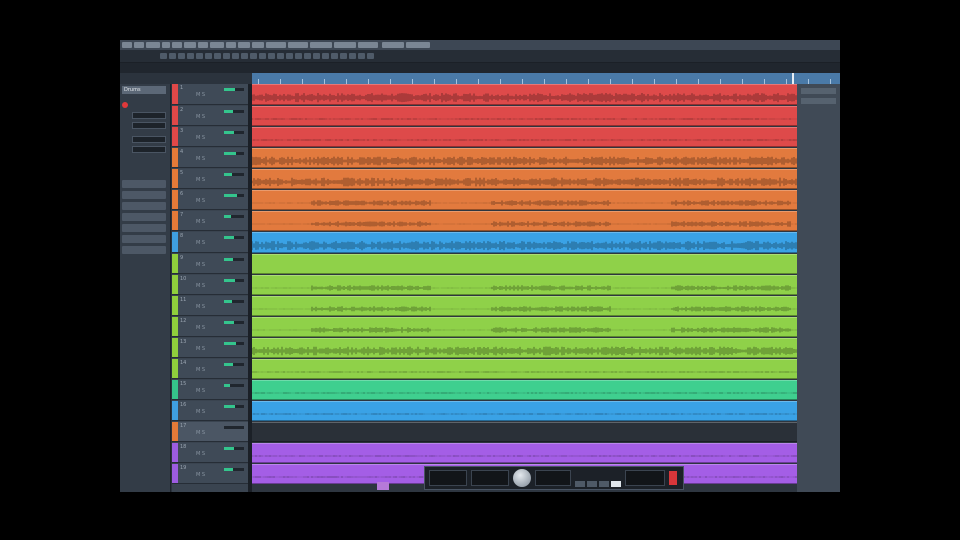 This screenshot has height=540, width=960. Describe the element at coordinates (210, 411) in the screenshot. I see `track-header: 16 M S` at that location.